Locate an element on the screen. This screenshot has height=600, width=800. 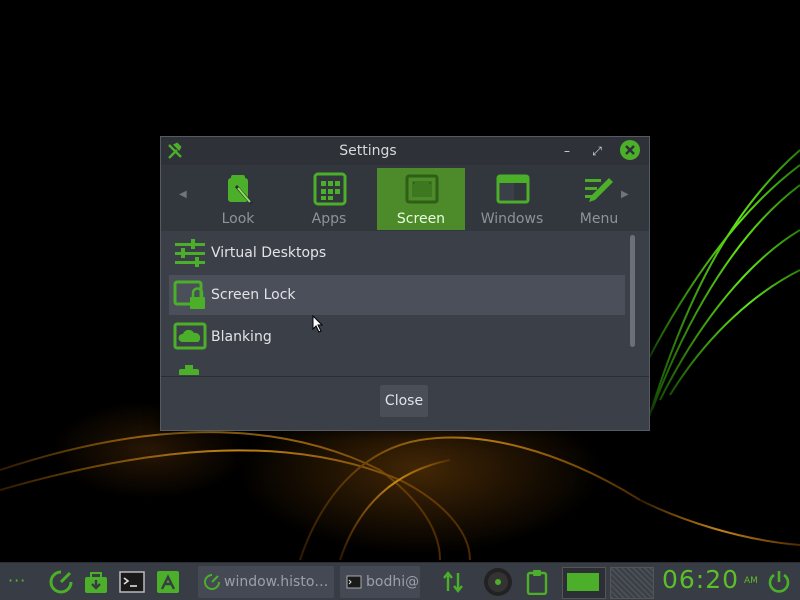
launcher-icon is located at coordinates (61, 582).